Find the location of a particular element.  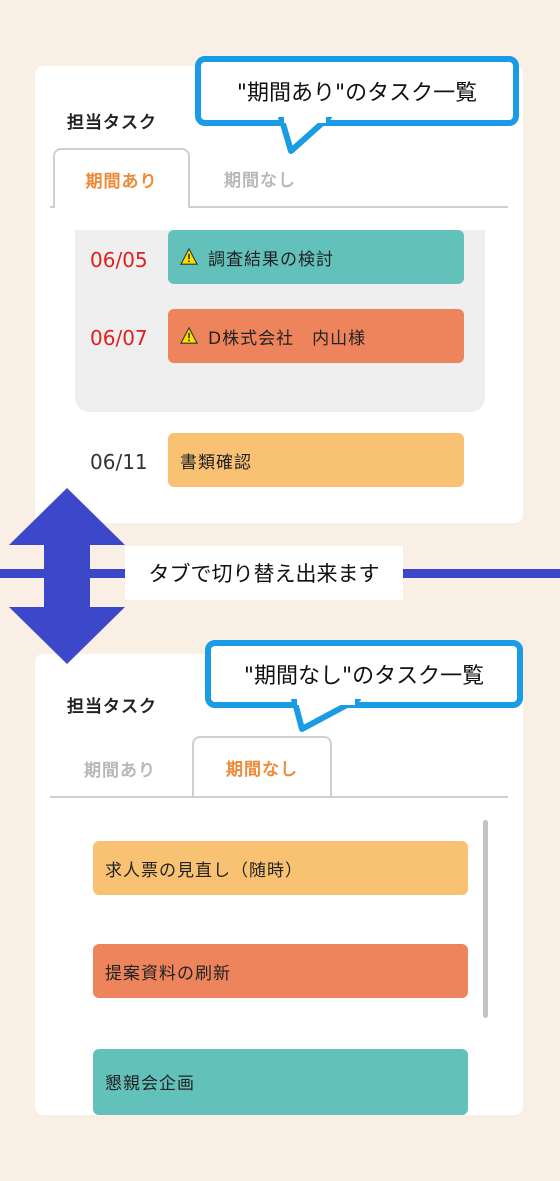

switch-tab-banner: タブで切り替え出来ます is located at coordinates (264, 573).